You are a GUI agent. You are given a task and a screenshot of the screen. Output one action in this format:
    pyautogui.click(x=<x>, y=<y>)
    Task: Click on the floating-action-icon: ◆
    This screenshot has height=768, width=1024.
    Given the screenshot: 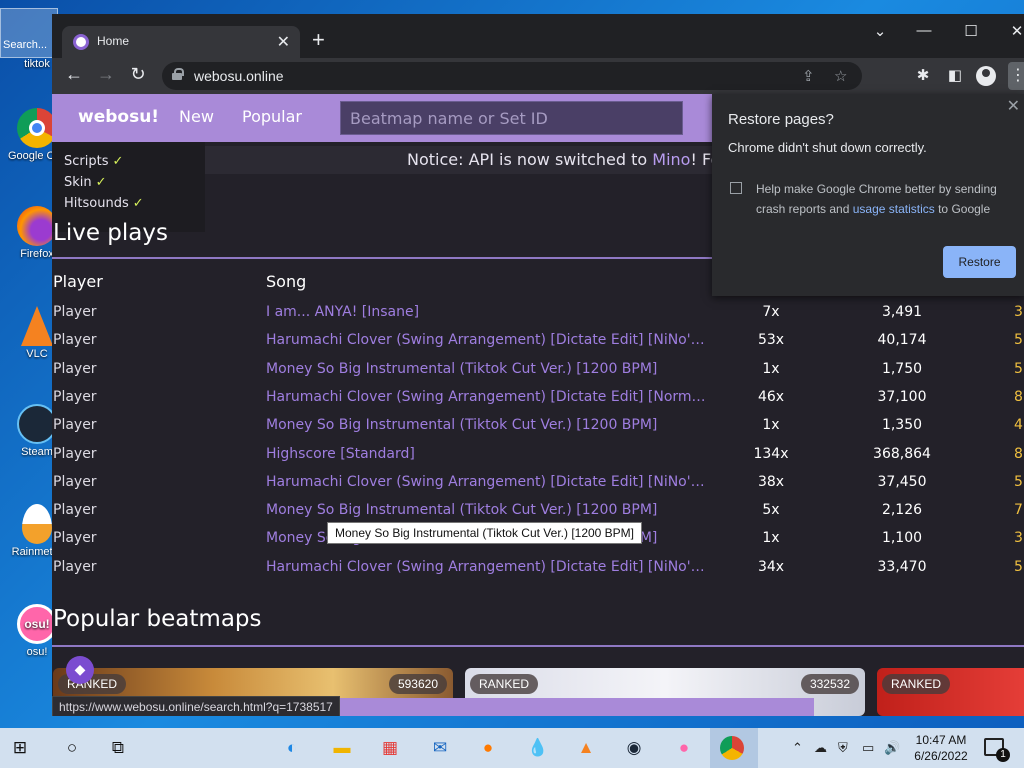 What is the action you would take?
    pyautogui.click(x=80, y=670)
    